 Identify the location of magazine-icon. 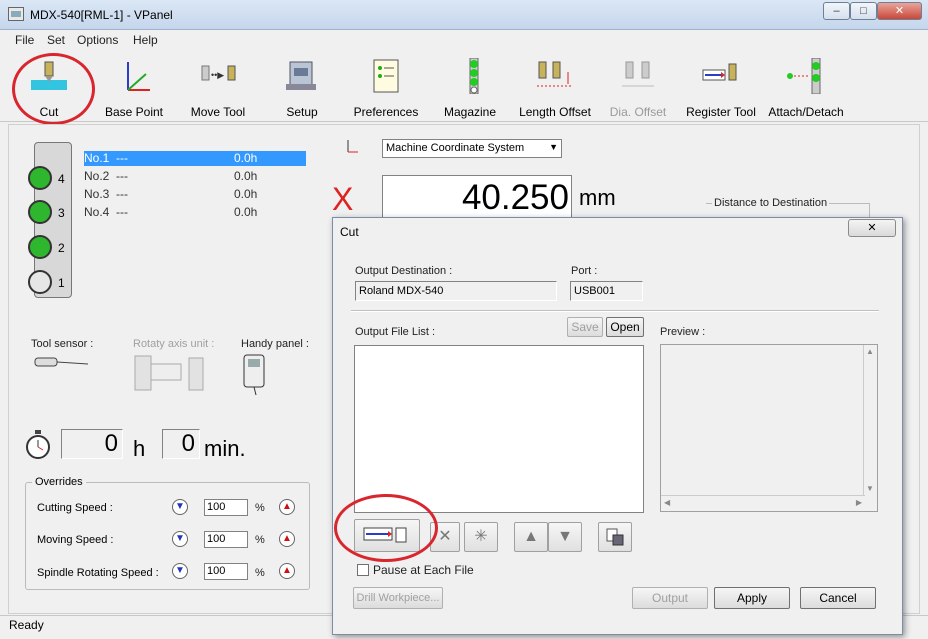
(470, 76).